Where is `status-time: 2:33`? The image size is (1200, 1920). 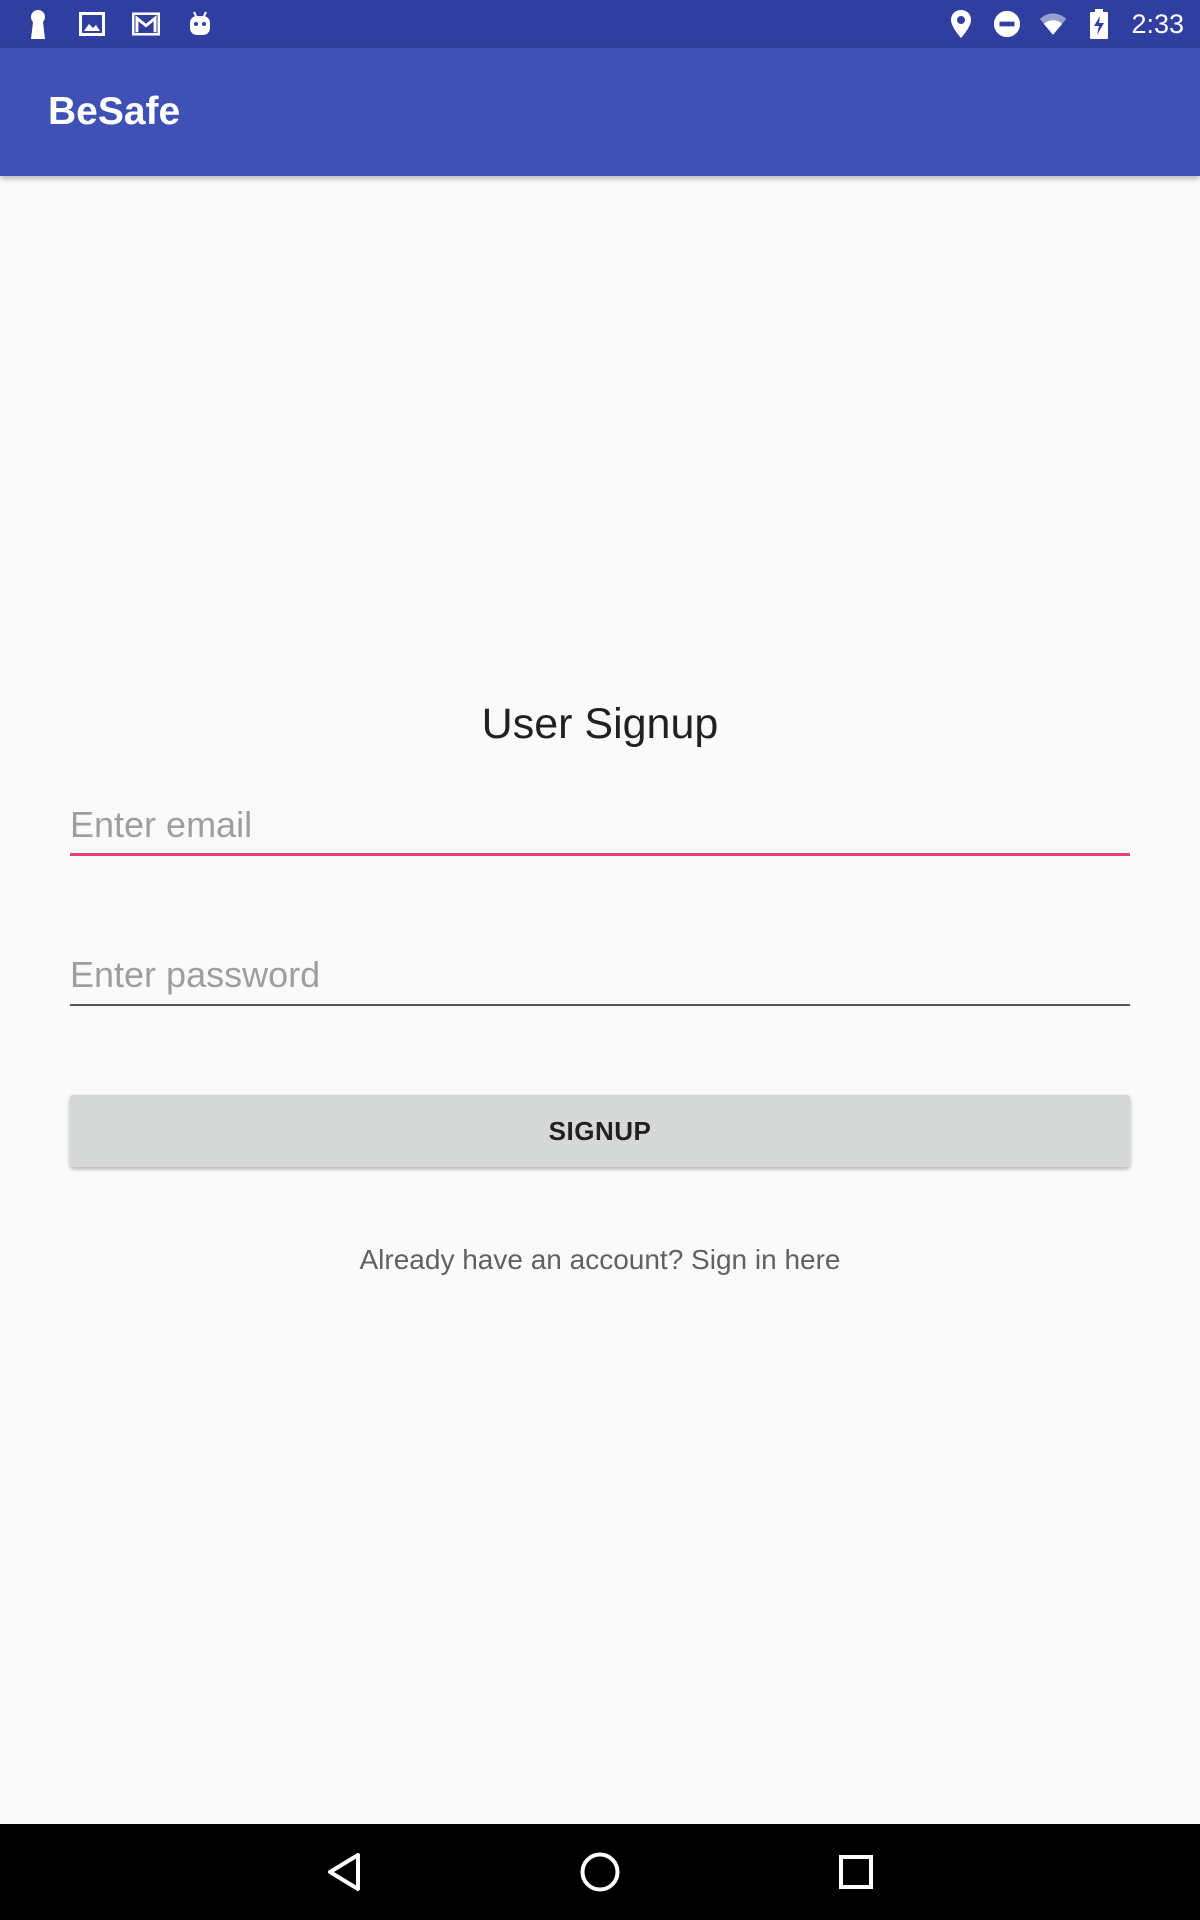
status-time: 2:33 is located at coordinates (1157, 24).